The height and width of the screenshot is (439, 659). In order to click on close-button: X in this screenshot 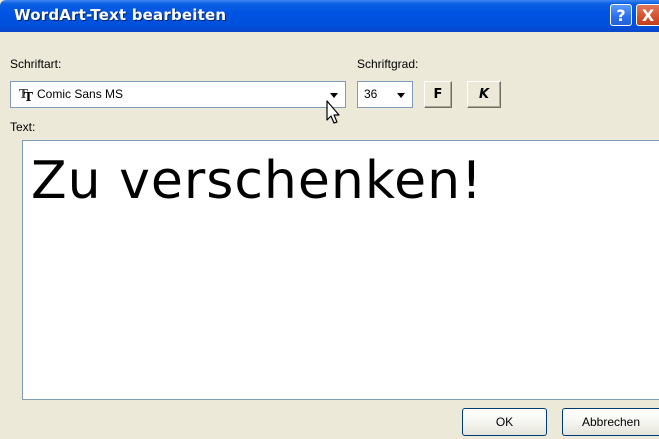, I will do `click(647, 15)`.